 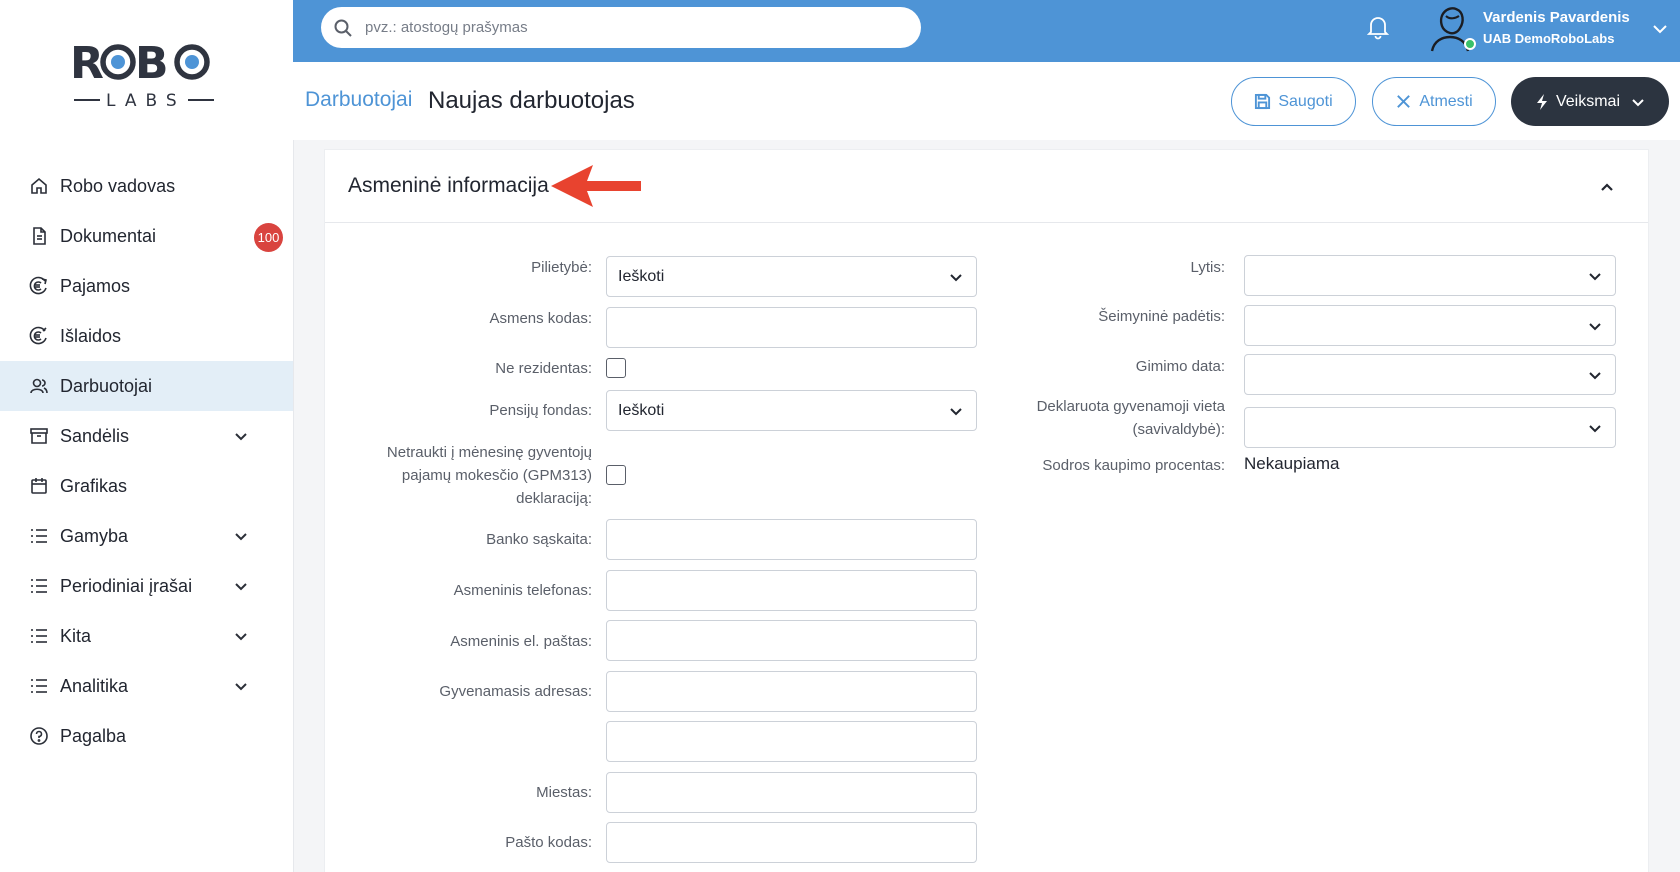 I want to click on gender-label: Lytis:, so click(x=1207, y=267).